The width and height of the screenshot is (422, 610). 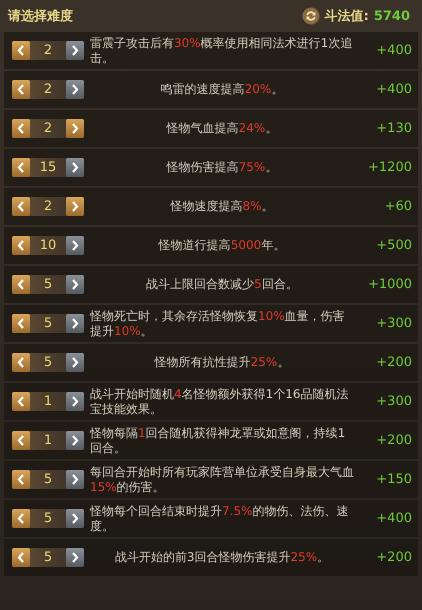 What do you see at coordinates (222, 284) in the screenshot?
I see `modifier-description: 战斗上限回合数减少5回合。` at bounding box center [222, 284].